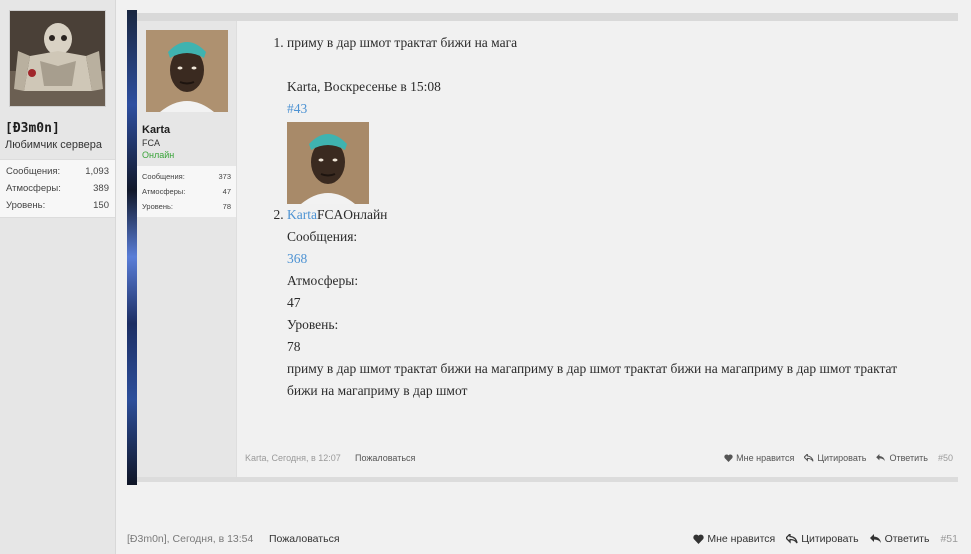 The height and width of the screenshot is (554, 971). Describe the element at coordinates (186, 206) in the screenshot. I see `stat-level: Уровень: 78` at that location.